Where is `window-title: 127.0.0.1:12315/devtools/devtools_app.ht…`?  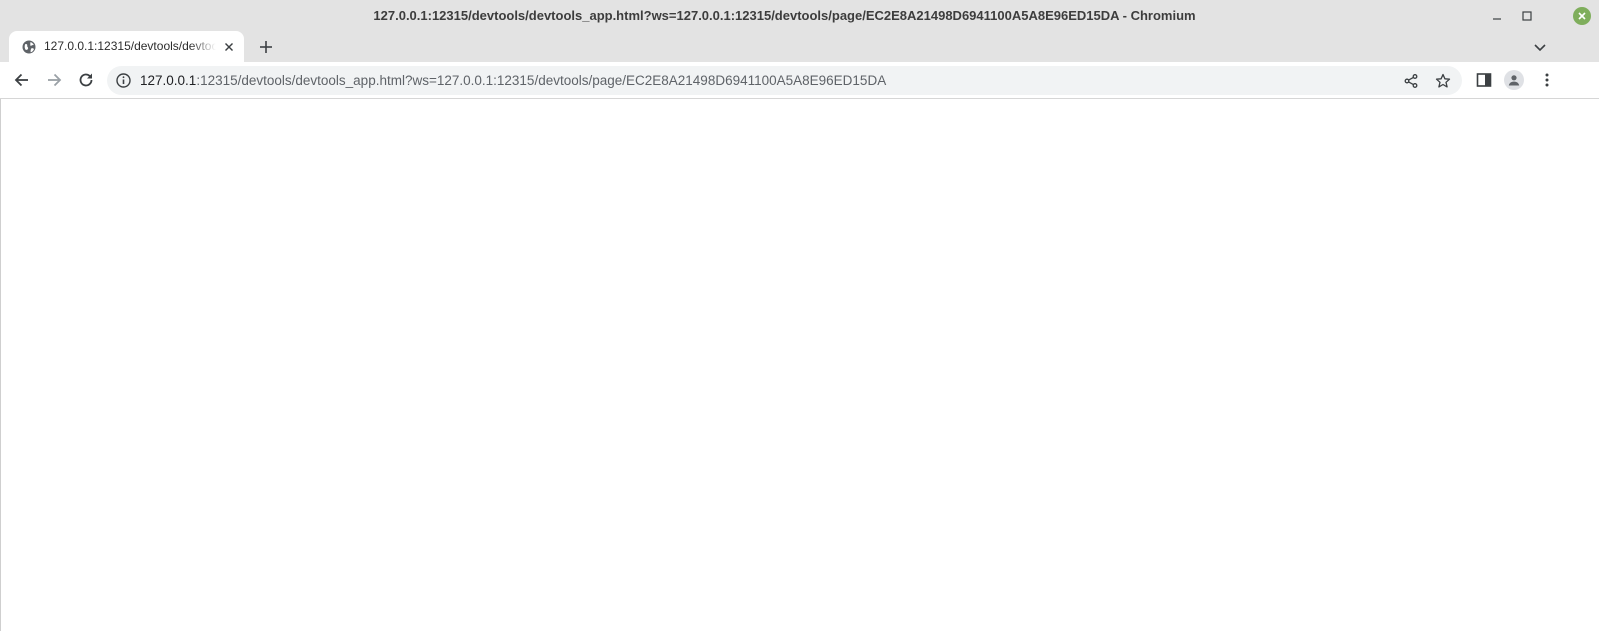
window-title: 127.0.0.1:12315/devtools/devtools_app.ht… is located at coordinates (784, 15).